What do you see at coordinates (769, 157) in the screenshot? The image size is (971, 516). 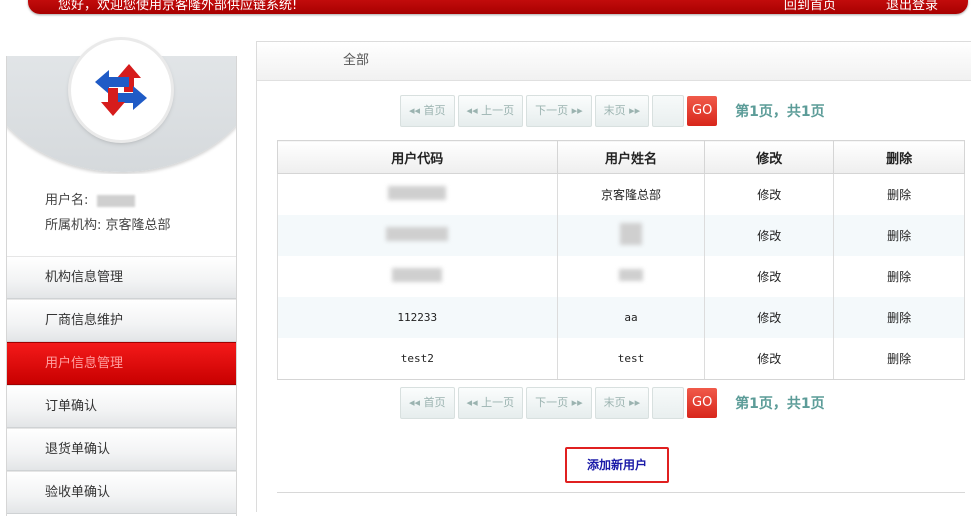 I see `column-header-edit: 修改` at bounding box center [769, 157].